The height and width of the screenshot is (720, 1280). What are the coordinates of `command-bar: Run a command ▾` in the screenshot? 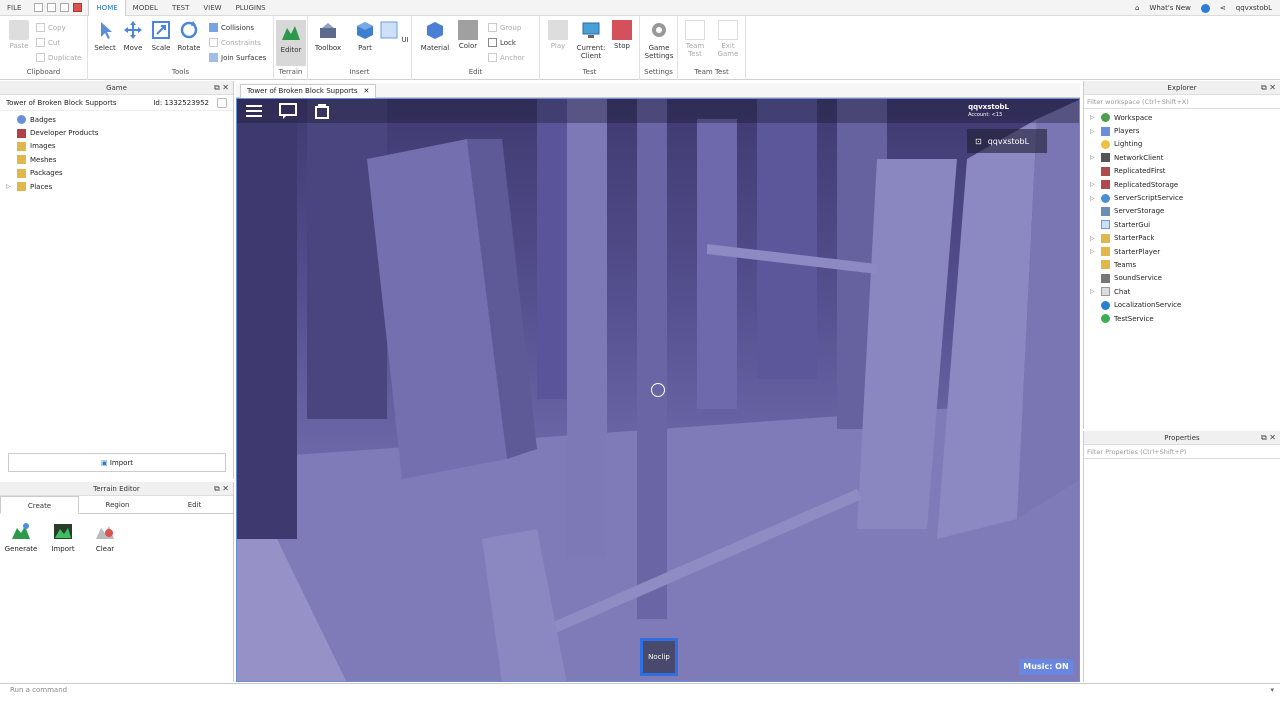 It's located at (640, 690).